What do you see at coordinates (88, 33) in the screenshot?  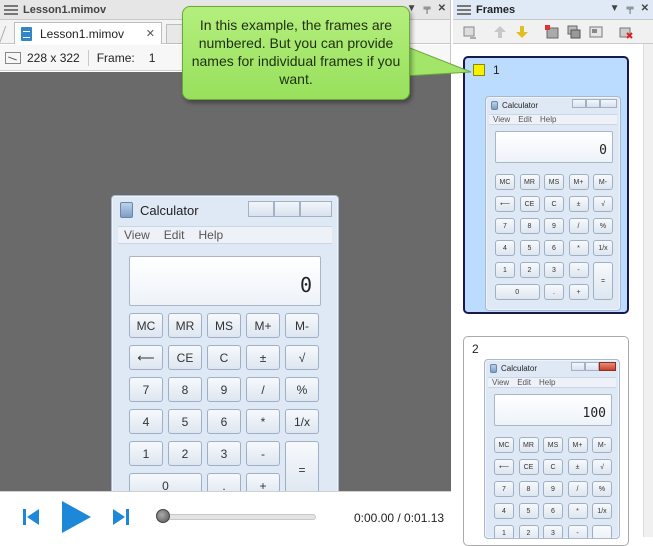 I see `tab-lesson1: Lesson1.mimov ✕` at bounding box center [88, 33].